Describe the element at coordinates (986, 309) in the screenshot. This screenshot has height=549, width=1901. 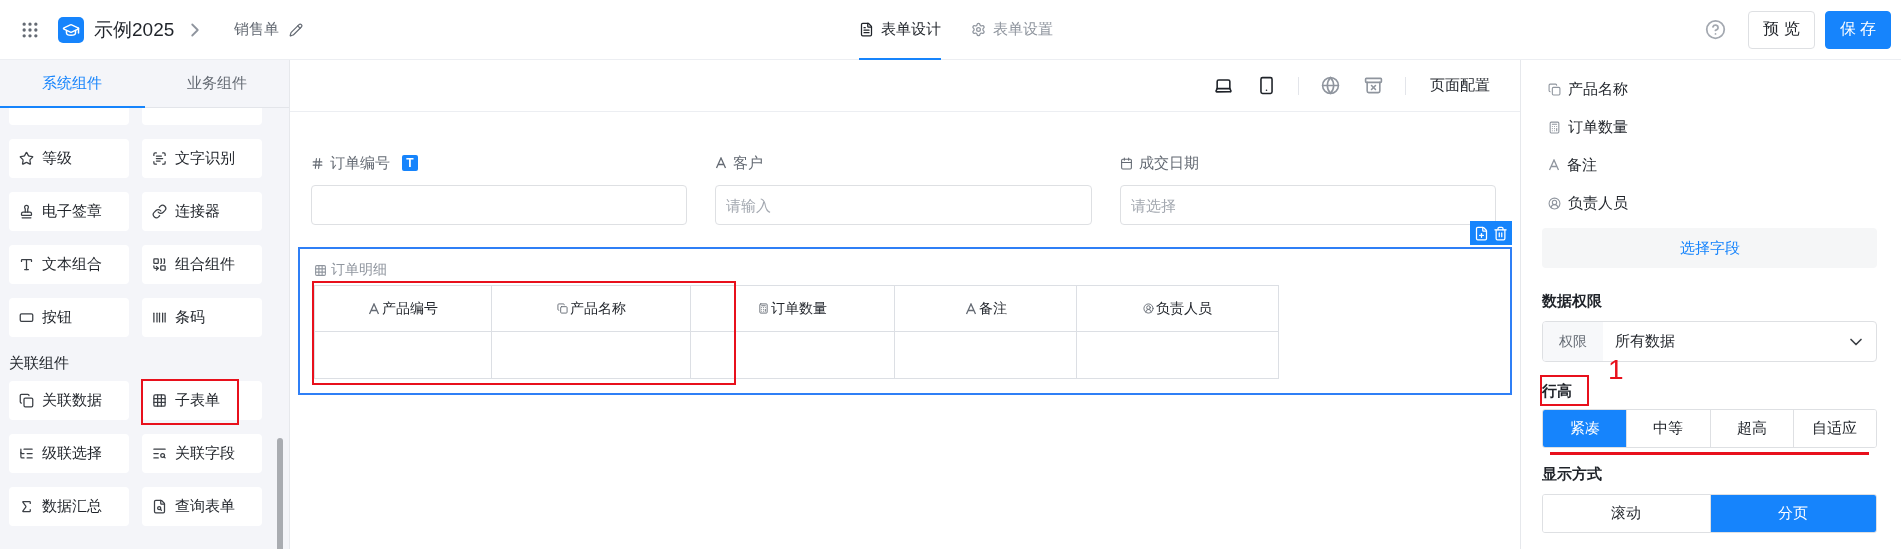
I see `column-header: 备注` at that location.